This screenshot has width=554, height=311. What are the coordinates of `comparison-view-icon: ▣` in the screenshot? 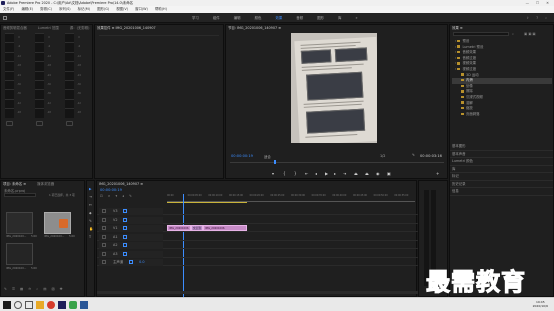 It's located at (389, 173).